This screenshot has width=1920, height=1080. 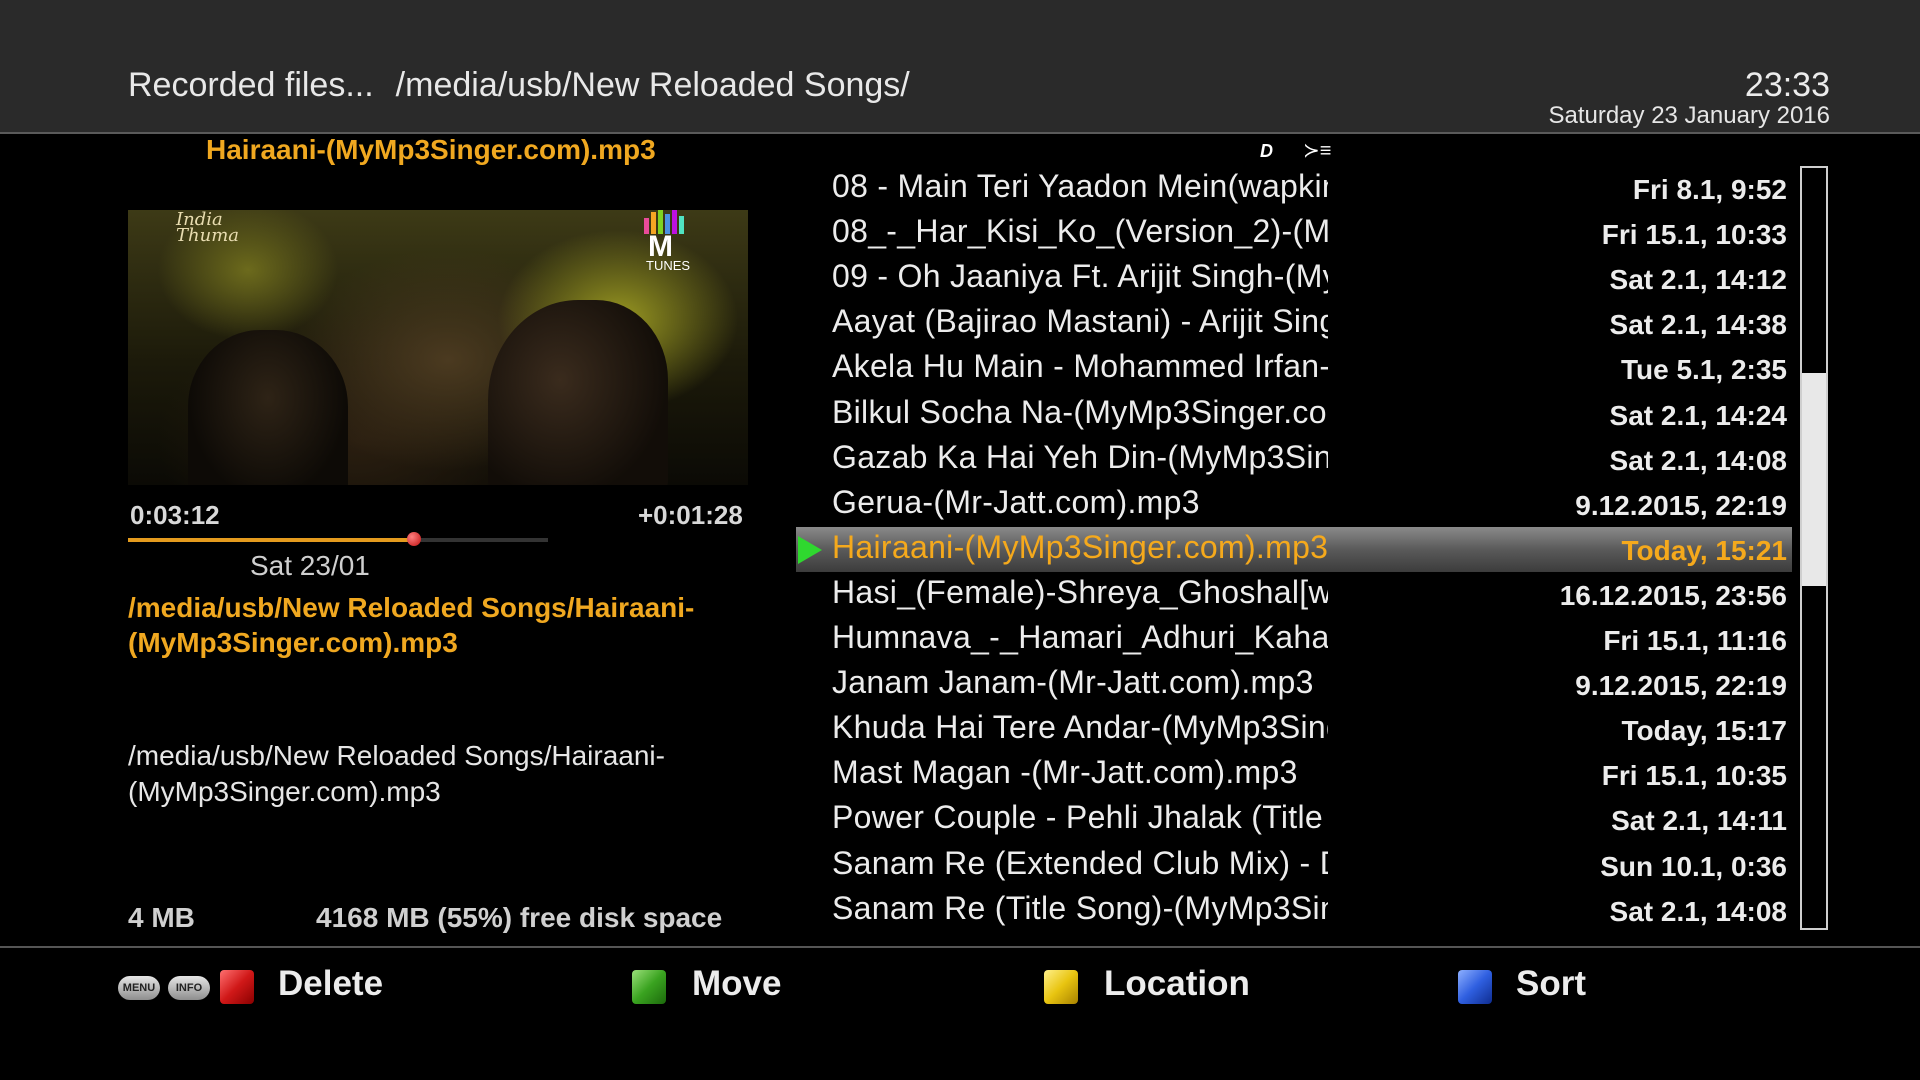 I want to click on play-marker-icon, so click(x=810, y=550).